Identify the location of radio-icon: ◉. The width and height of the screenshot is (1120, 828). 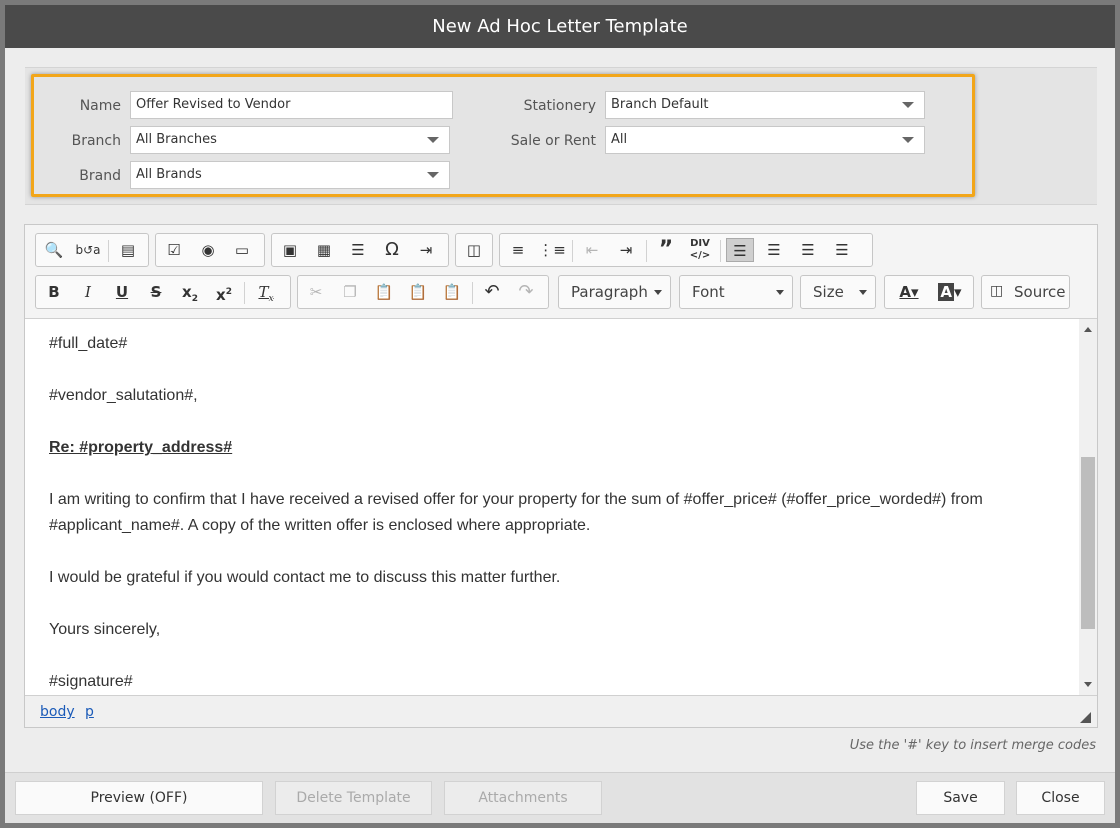
(208, 250).